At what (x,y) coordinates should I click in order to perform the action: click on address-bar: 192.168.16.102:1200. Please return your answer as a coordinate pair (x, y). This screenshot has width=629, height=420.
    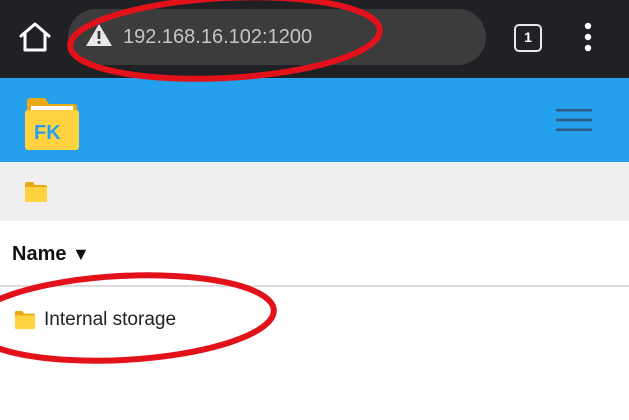
    Looking at the image, I should click on (277, 37).